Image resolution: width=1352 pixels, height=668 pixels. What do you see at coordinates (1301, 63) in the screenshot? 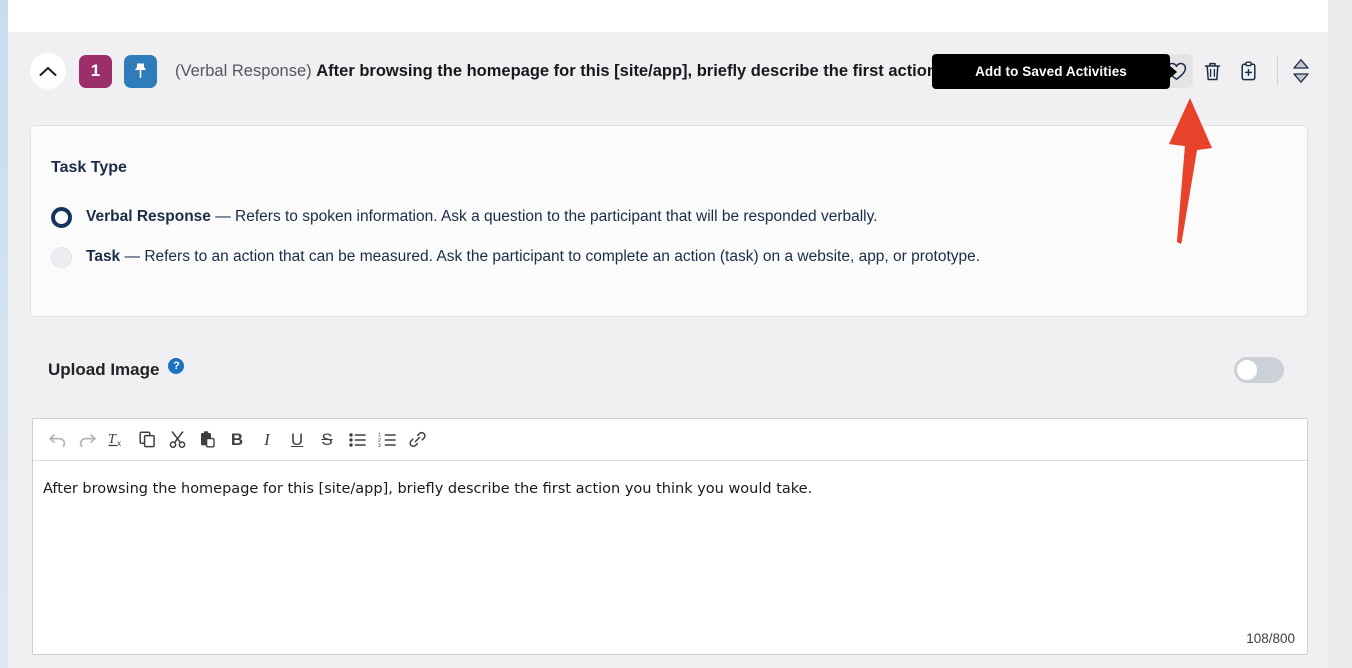
I see `sort-up-down-icon` at bounding box center [1301, 63].